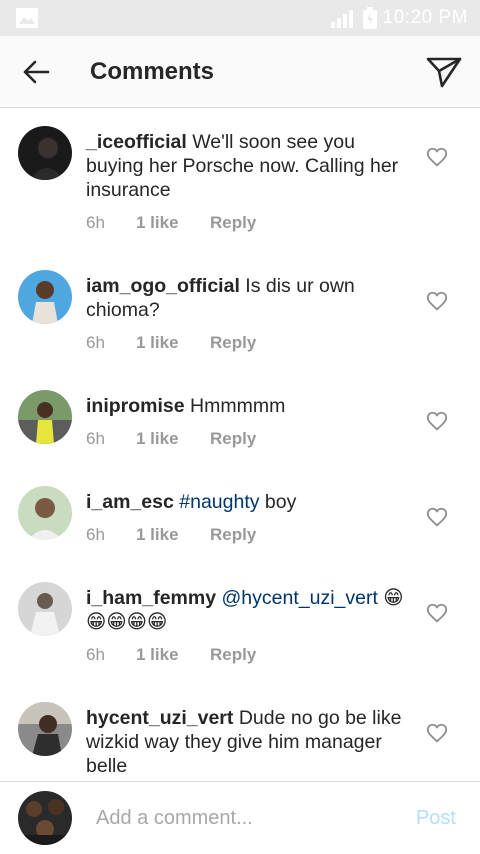  I want to click on send-button, so click(444, 72).